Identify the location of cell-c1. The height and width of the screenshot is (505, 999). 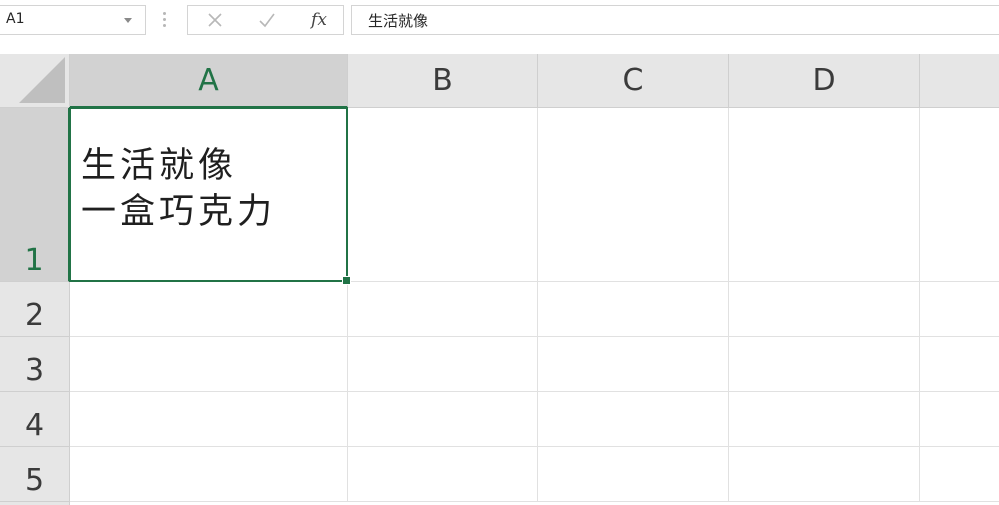
(633, 195).